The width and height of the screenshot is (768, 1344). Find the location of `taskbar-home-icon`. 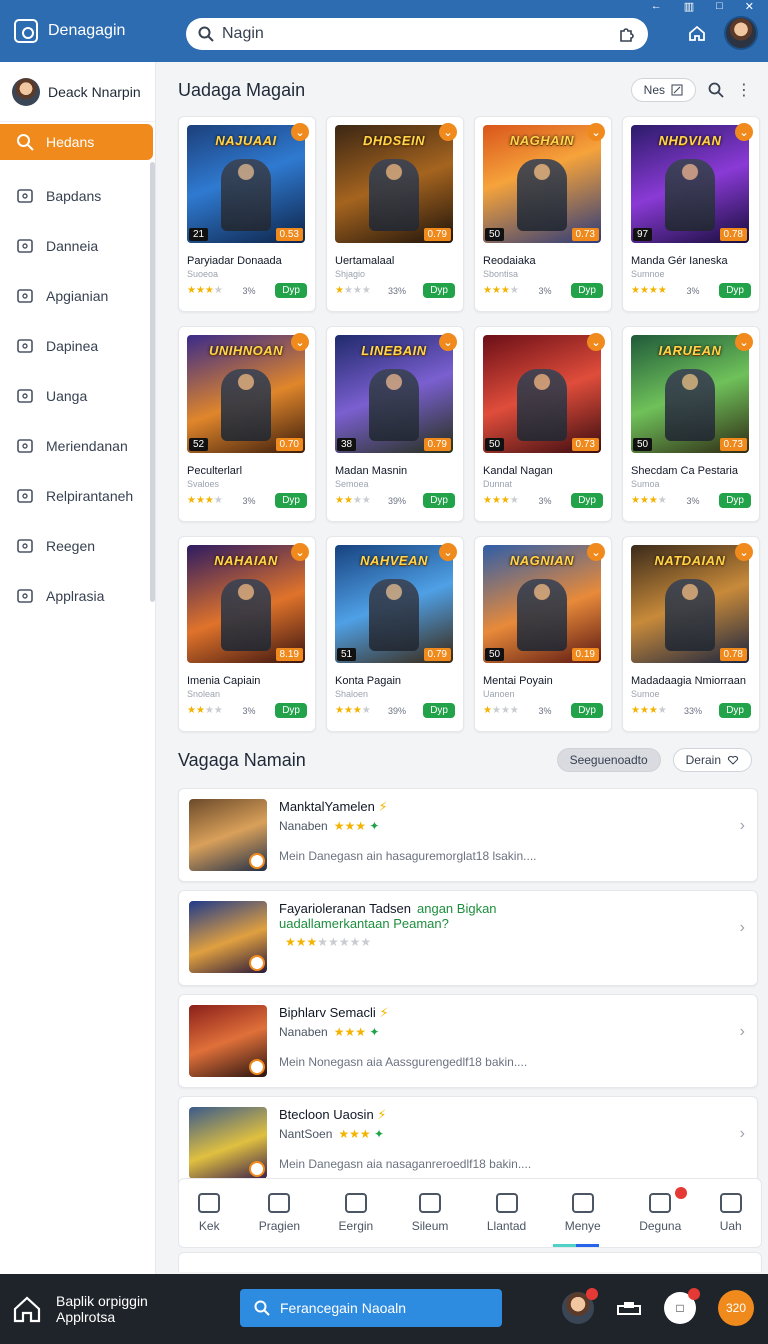

taskbar-home-icon is located at coordinates (27, 1309).